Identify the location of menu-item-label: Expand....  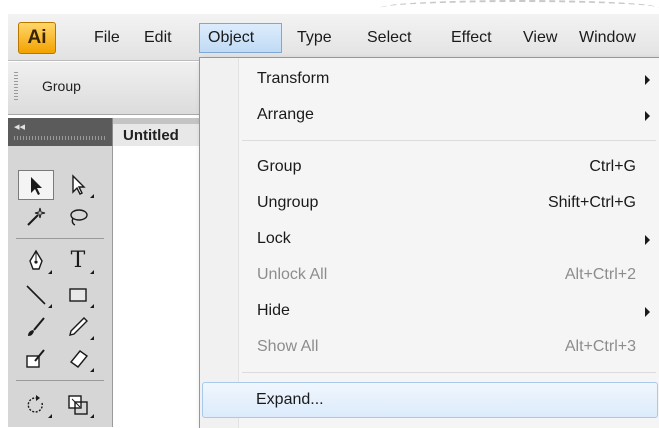
(290, 399).